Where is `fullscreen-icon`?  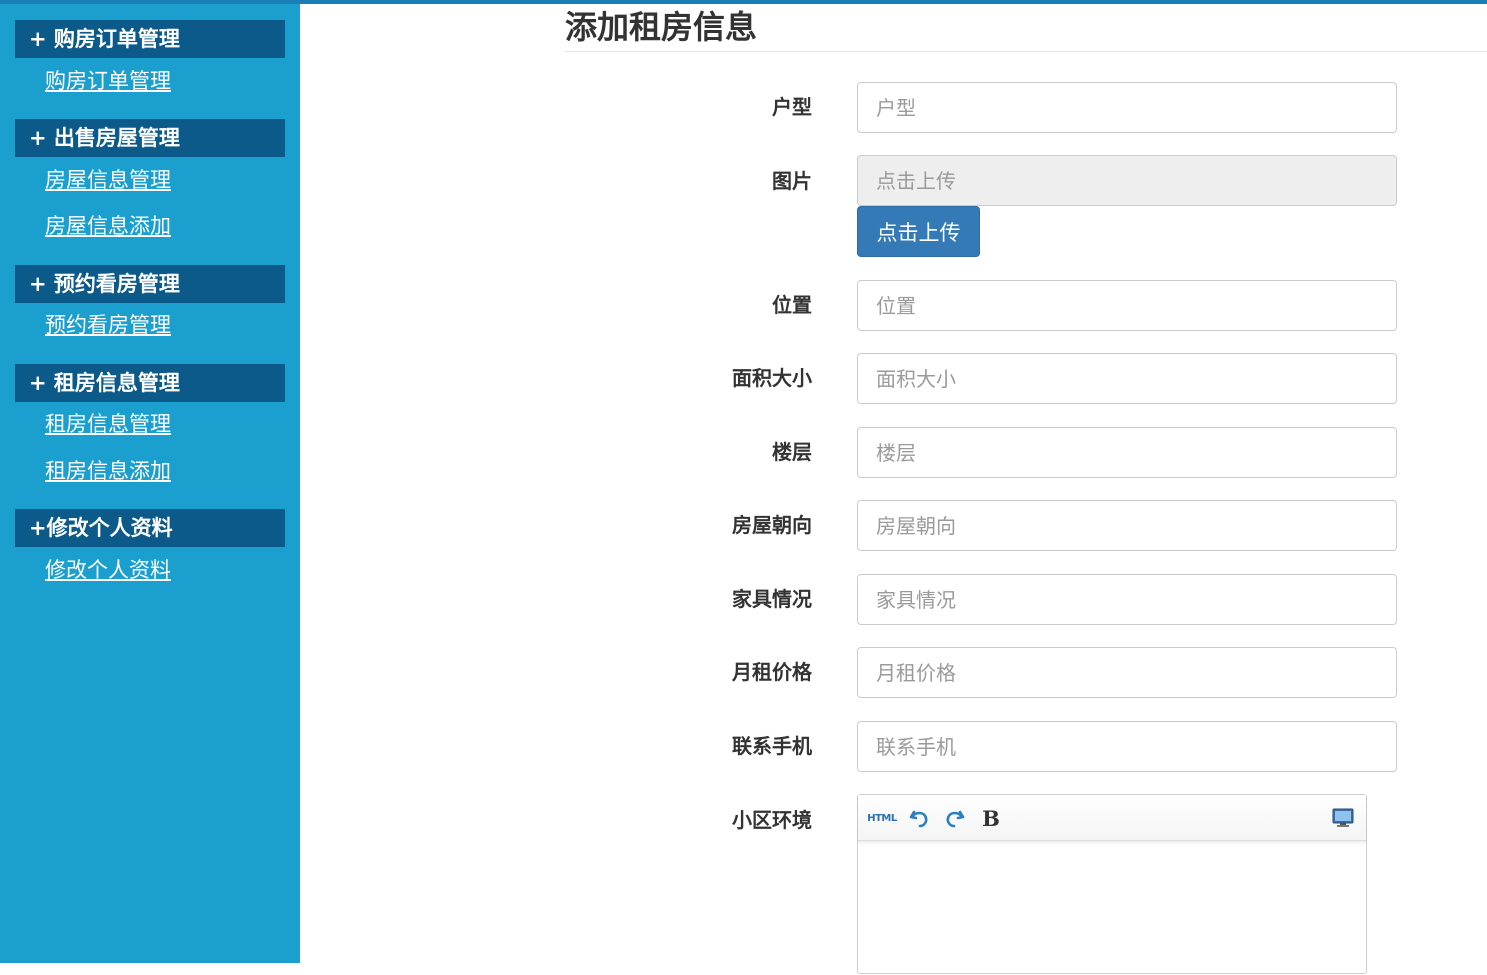 fullscreen-icon is located at coordinates (1343, 818).